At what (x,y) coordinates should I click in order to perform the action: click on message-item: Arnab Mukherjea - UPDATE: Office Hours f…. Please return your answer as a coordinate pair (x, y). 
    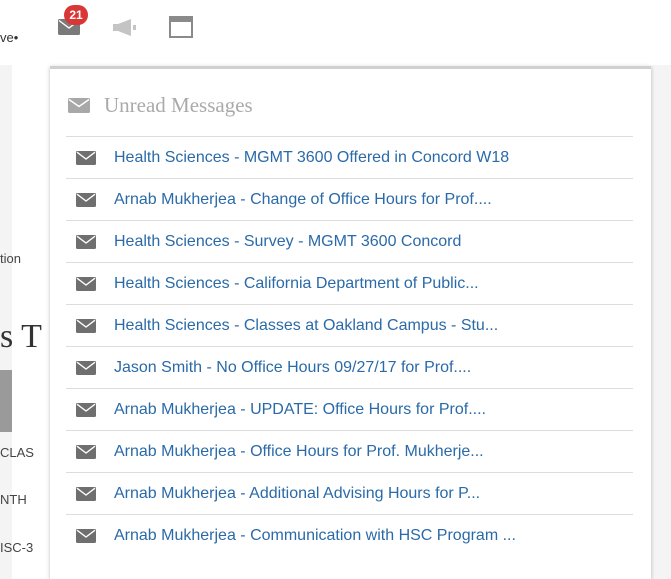
    Looking at the image, I should click on (349, 409).